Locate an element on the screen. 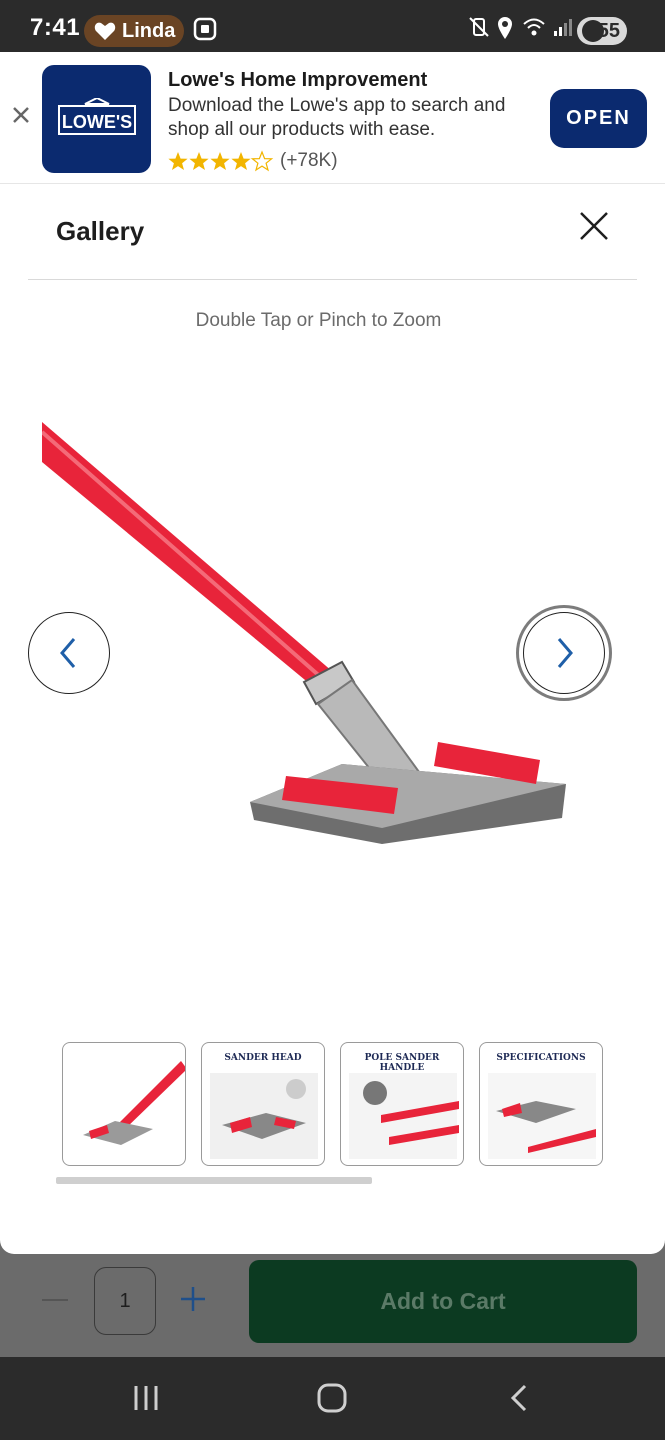  lowes-logo: LOWE'S is located at coordinates (96, 119).